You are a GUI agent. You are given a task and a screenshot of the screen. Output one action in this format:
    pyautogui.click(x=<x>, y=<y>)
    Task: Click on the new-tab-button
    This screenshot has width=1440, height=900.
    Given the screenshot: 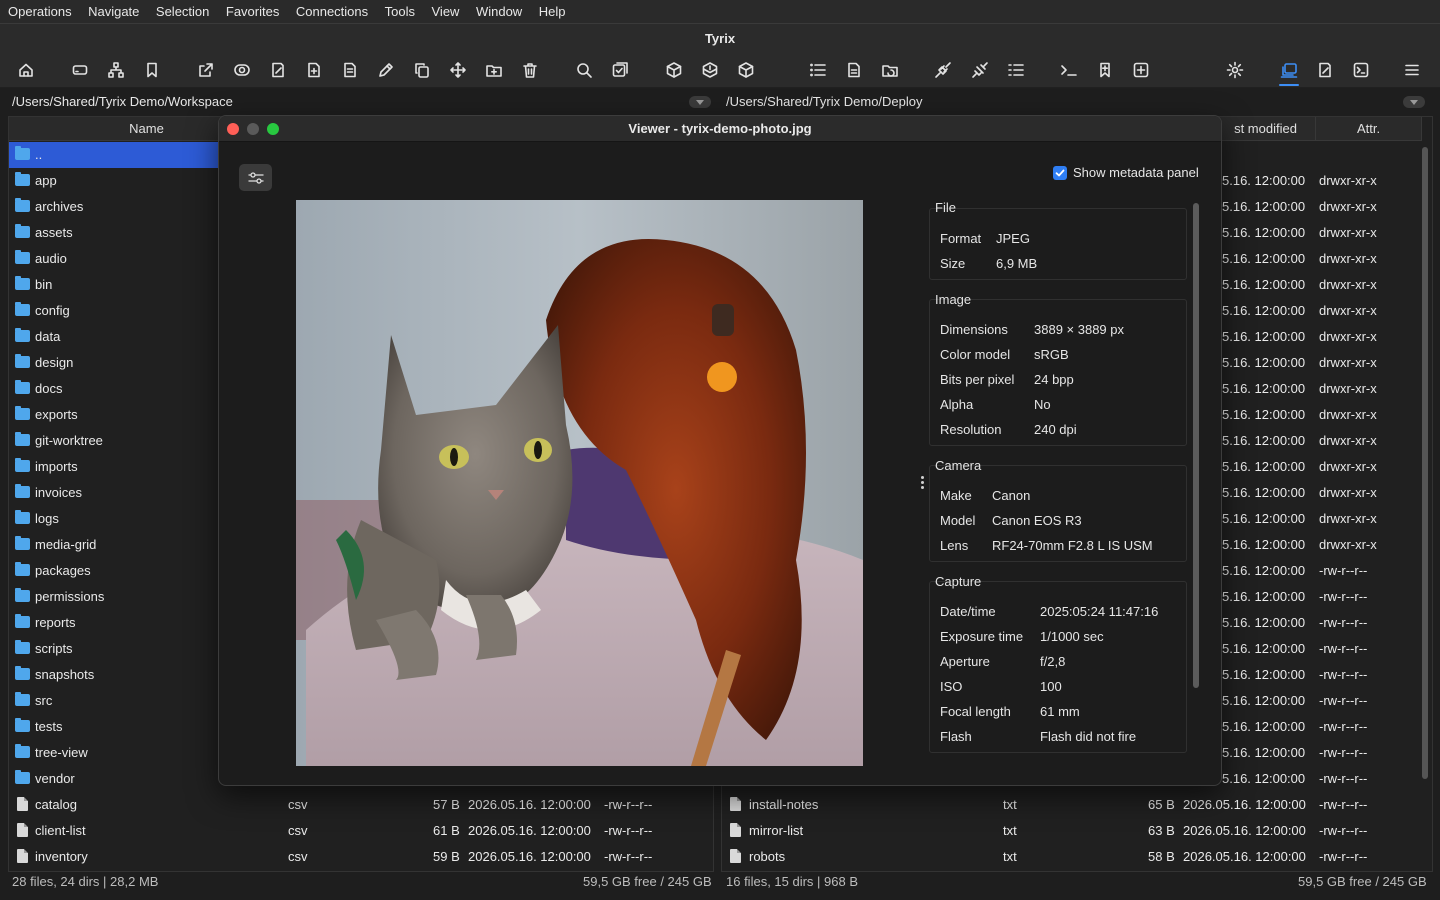 What is the action you would take?
    pyautogui.click(x=1141, y=70)
    